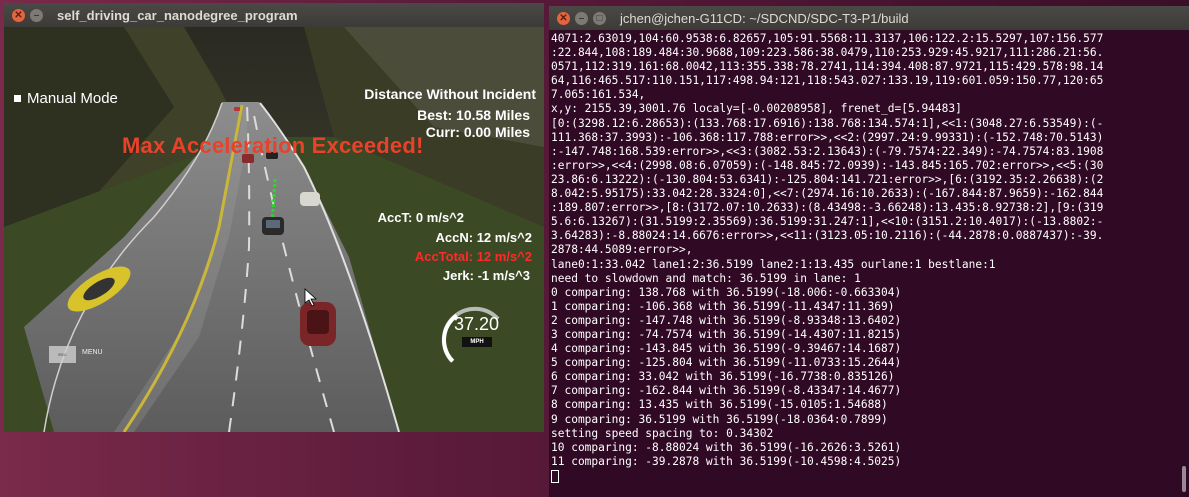  What do you see at coordinates (273, 145) in the screenshot?
I see `max-acceleration-warning: Max Acceleration Exceeded!` at bounding box center [273, 145].